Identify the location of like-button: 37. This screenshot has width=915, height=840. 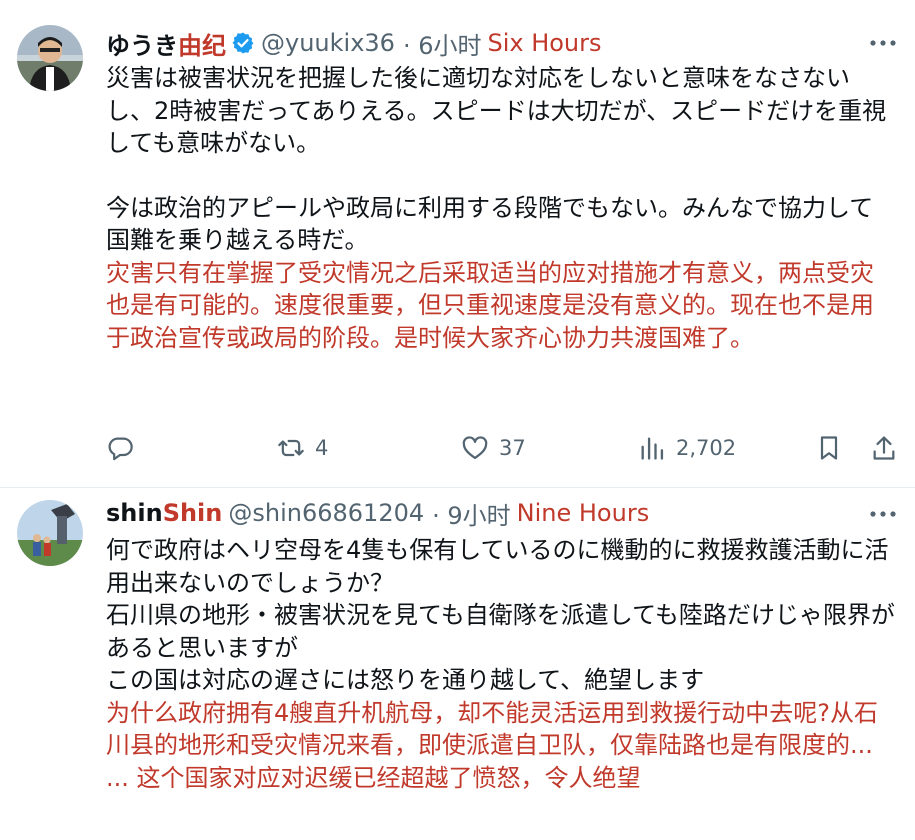
(493, 448).